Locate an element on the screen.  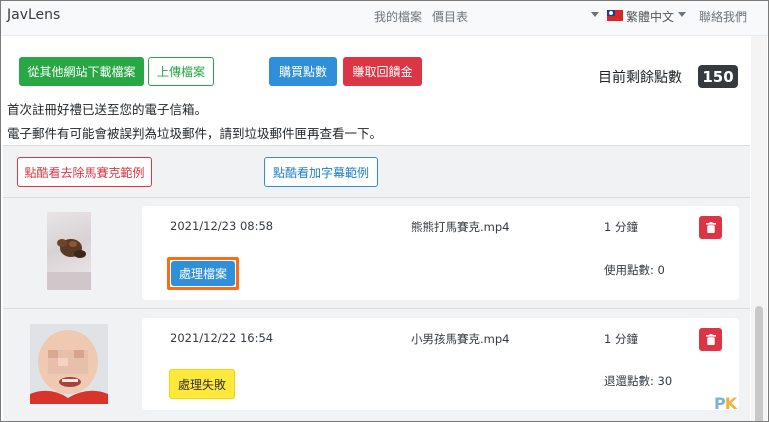
points-used: 使用點數: 0 is located at coordinates (634, 270).